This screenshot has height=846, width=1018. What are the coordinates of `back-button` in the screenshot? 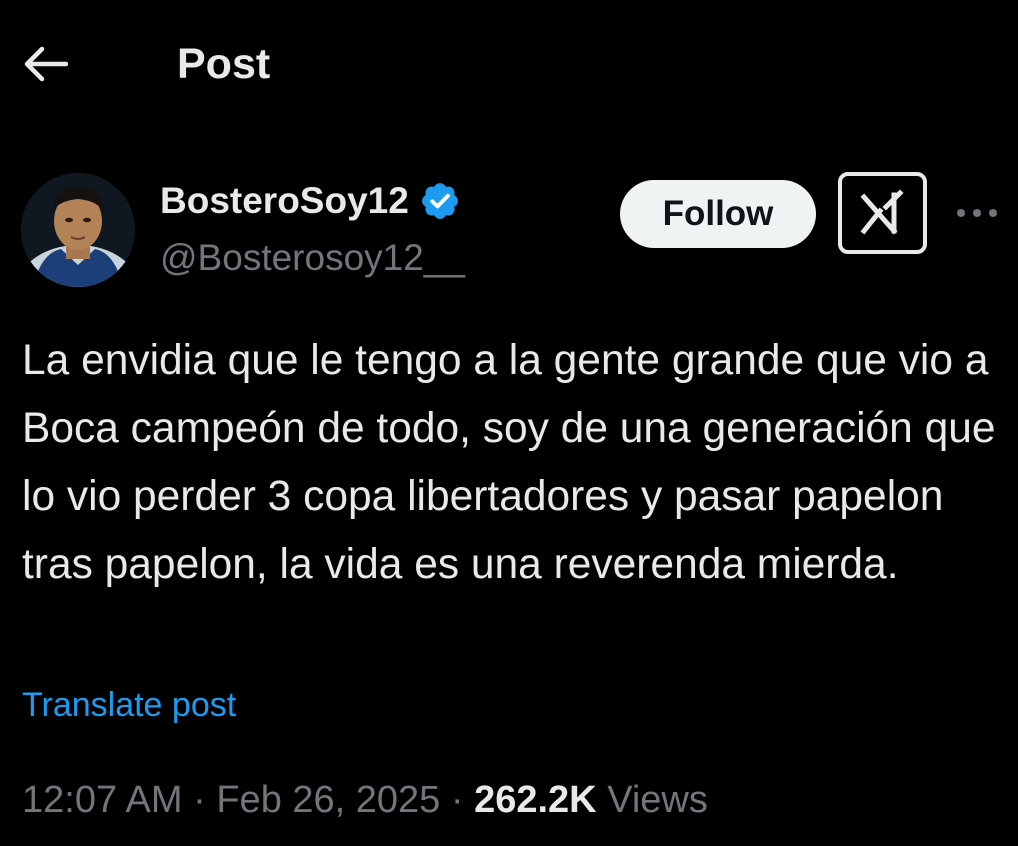 It's located at (45, 64).